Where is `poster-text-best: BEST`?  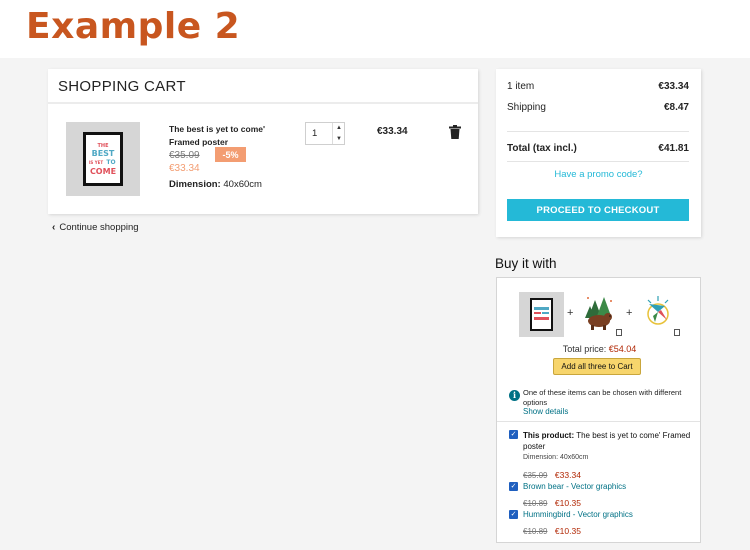 poster-text-best: BEST is located at coordinates (103, 153).